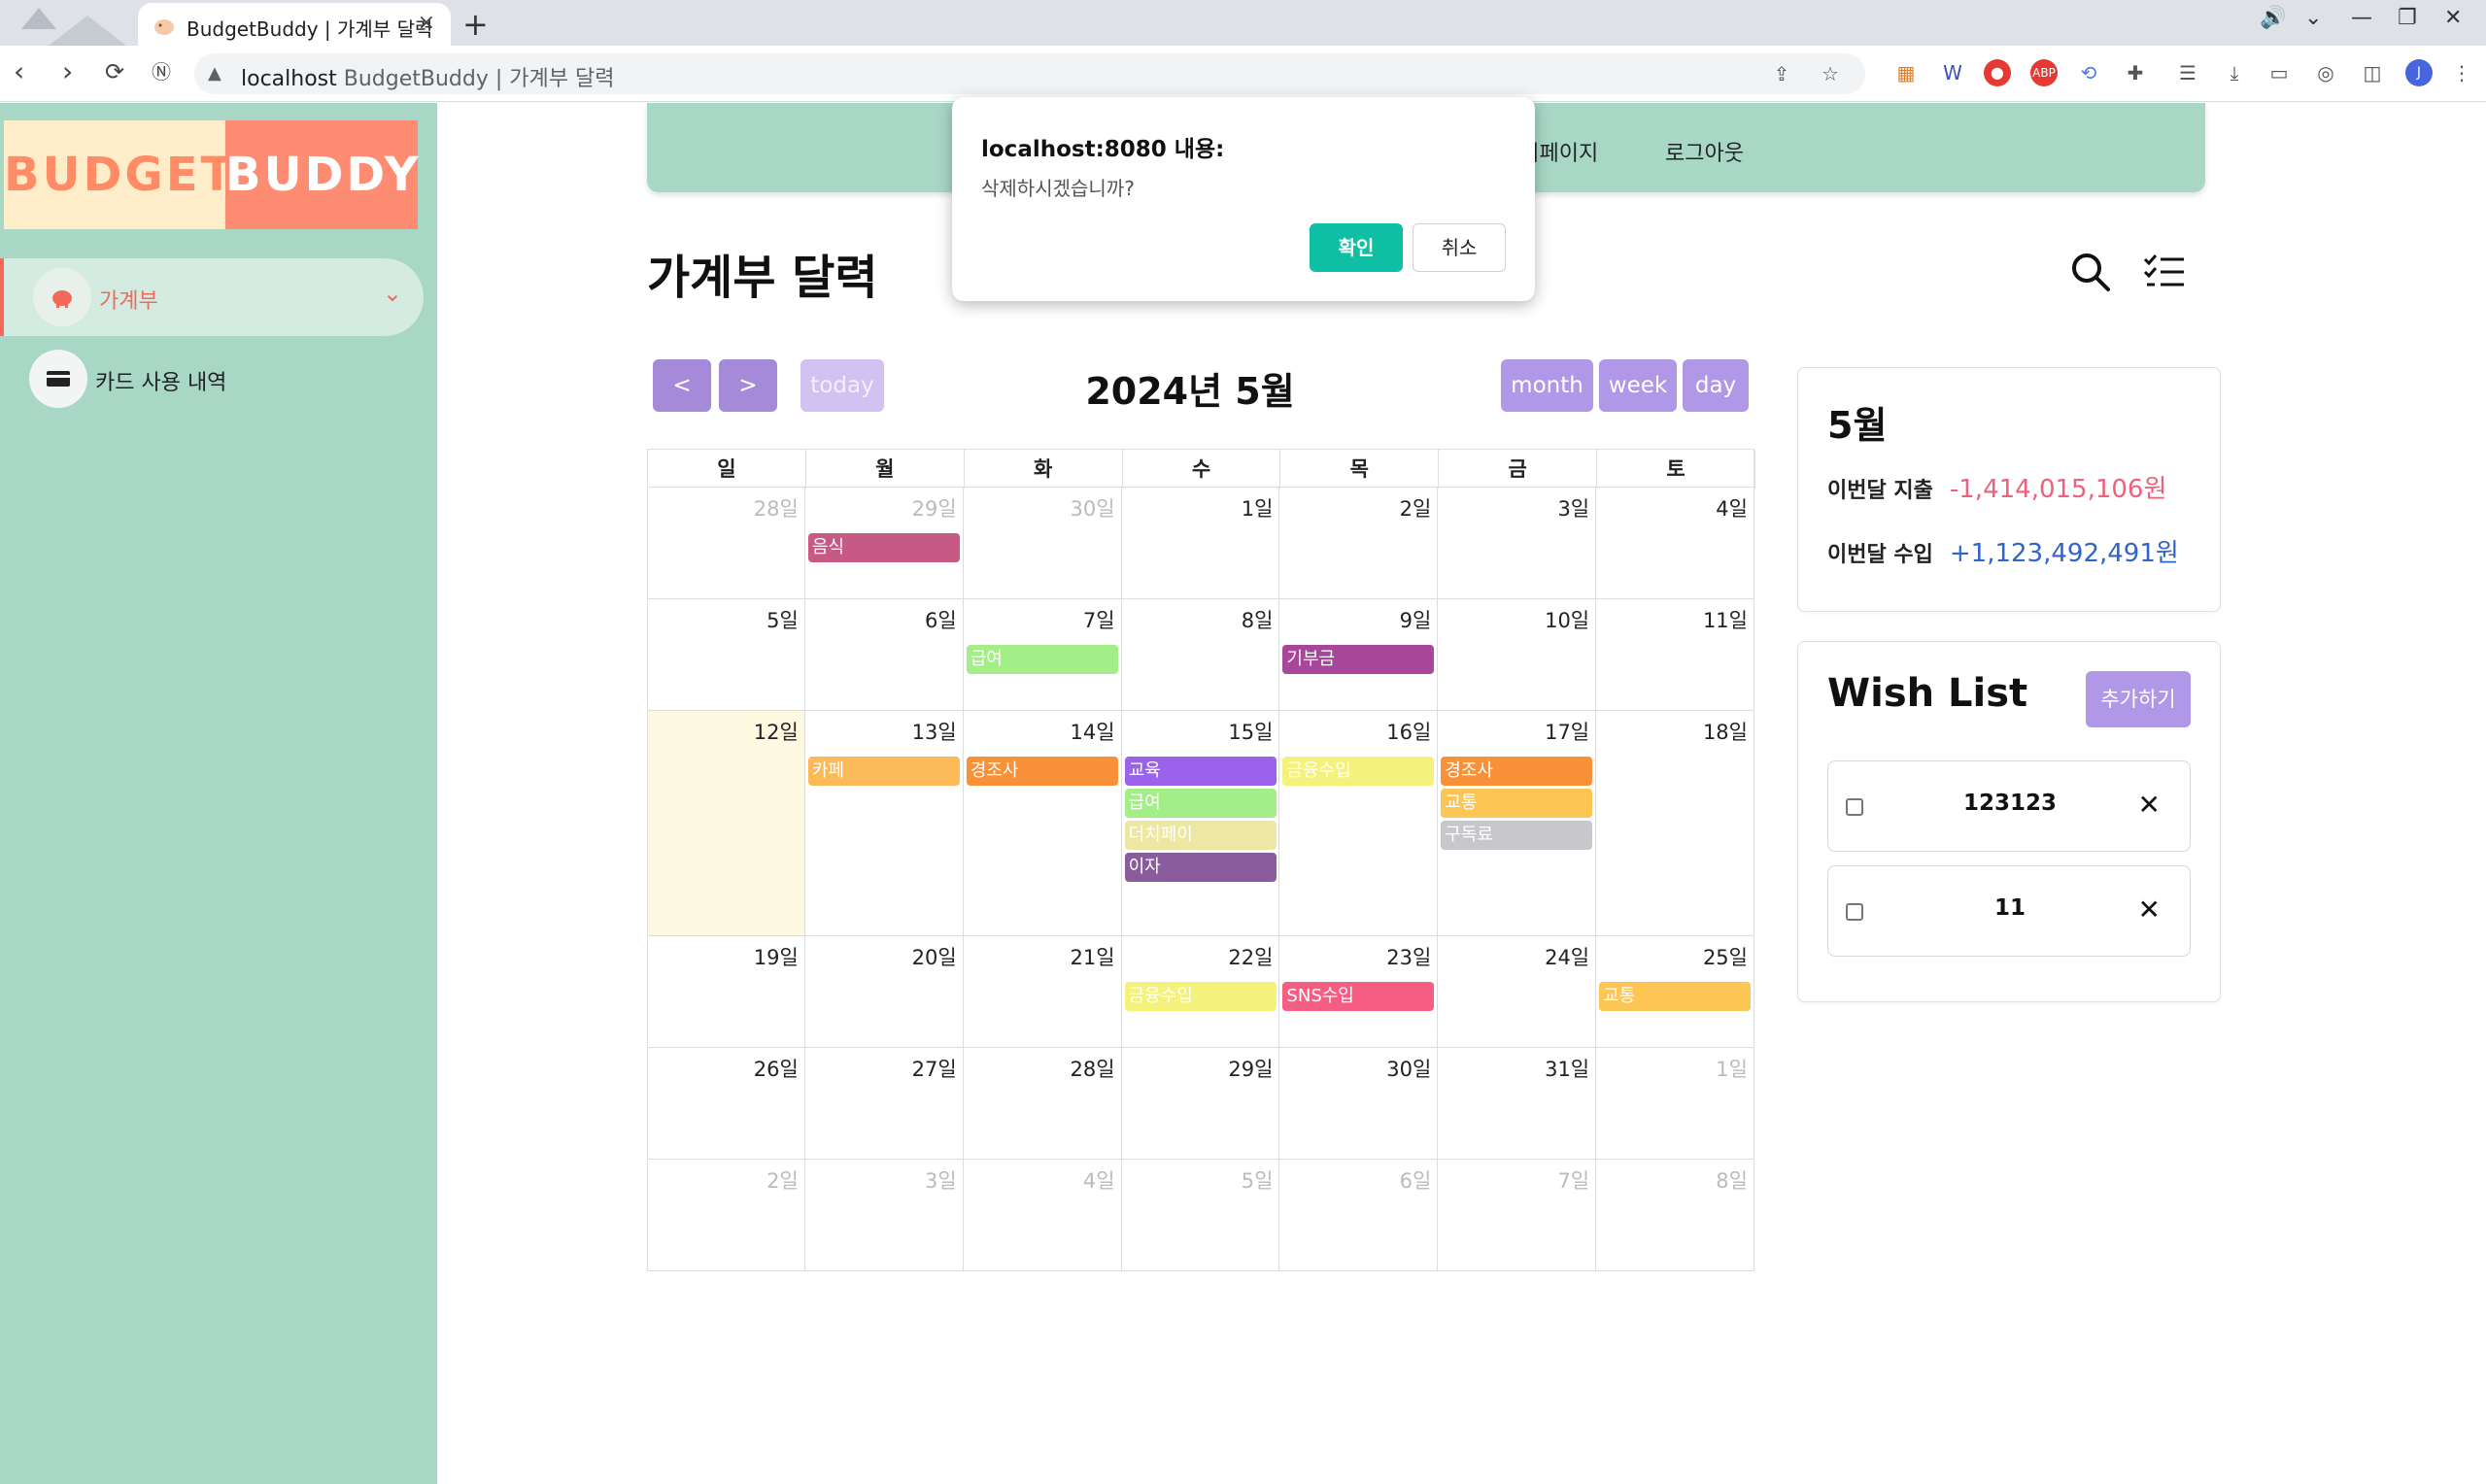 Image resolution: width=2486 pixels, height=1484 pixels. What do you see at coordinates (2044, 72) in the screenshot?
I see `adblock-icon: ABP` at bounding box center [2044, 72].